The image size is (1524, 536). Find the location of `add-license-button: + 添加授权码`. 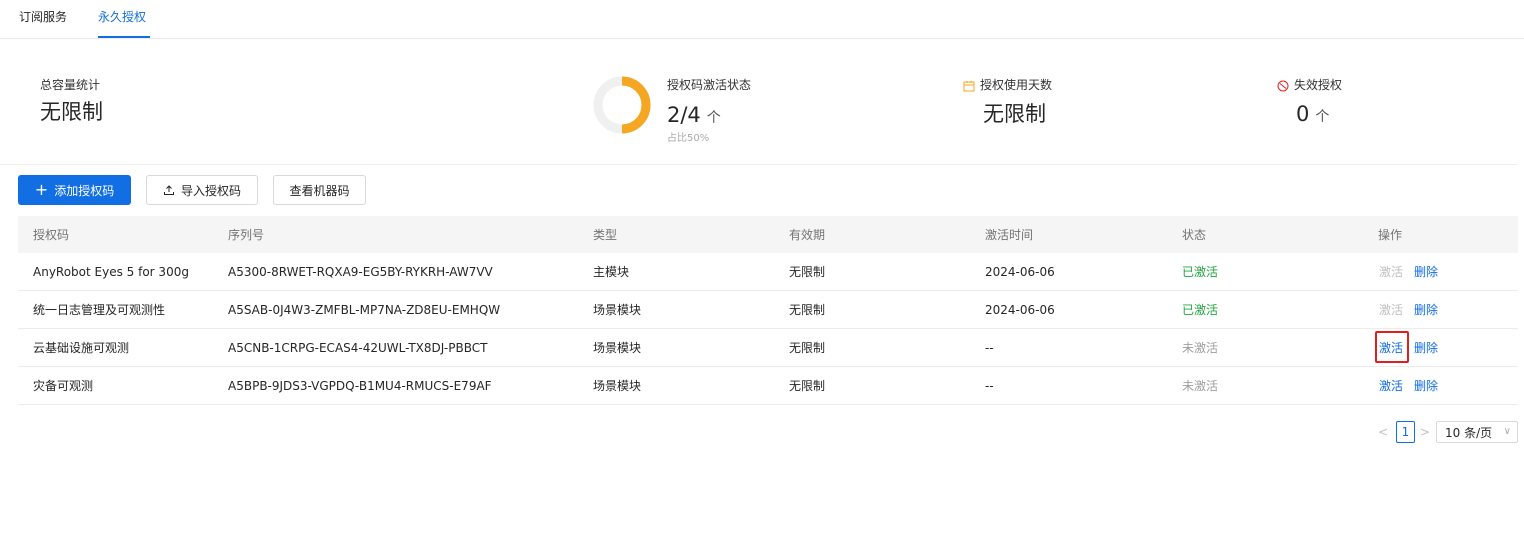

add-license-button: + 添加授权码 is located at coordinates (74, 190).